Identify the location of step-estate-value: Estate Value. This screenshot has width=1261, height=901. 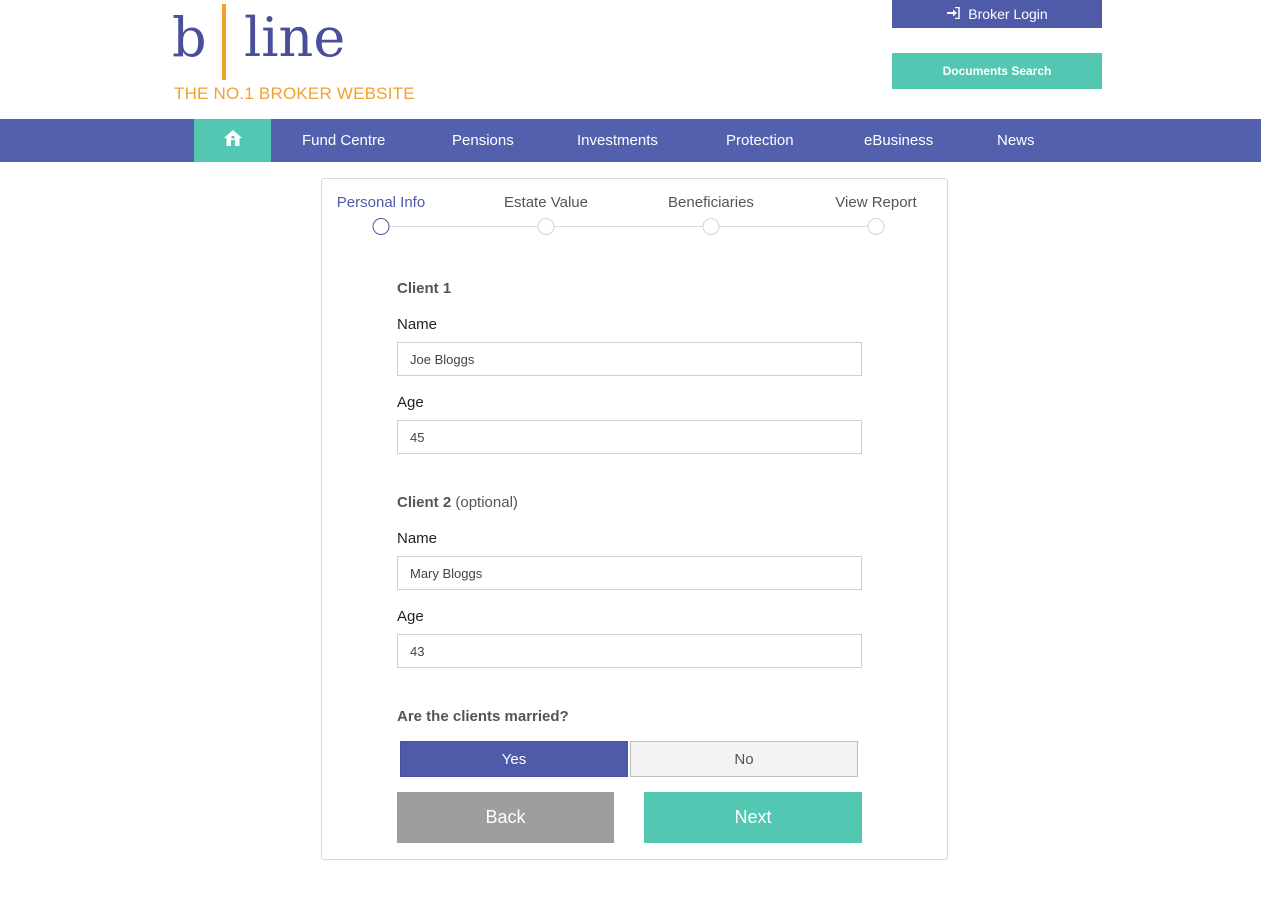
(546, 202).